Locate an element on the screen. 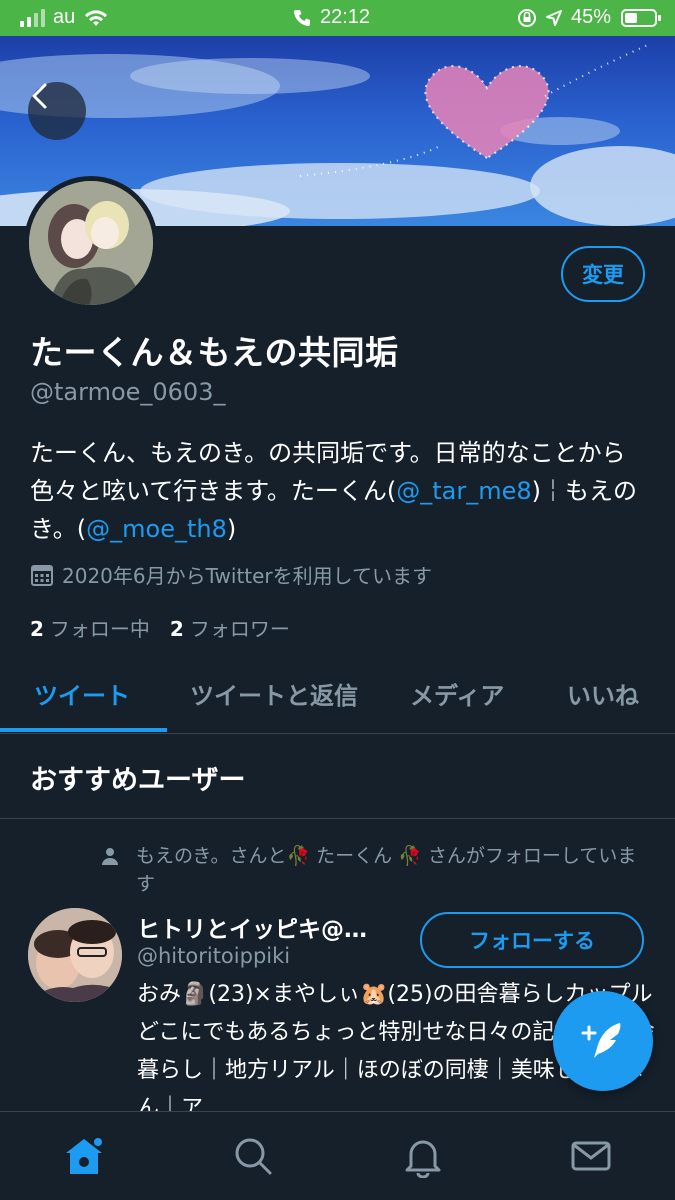 This screenshot has width=675, height=1200. following-label: フォロー中 is located at coordinates (99, 629).